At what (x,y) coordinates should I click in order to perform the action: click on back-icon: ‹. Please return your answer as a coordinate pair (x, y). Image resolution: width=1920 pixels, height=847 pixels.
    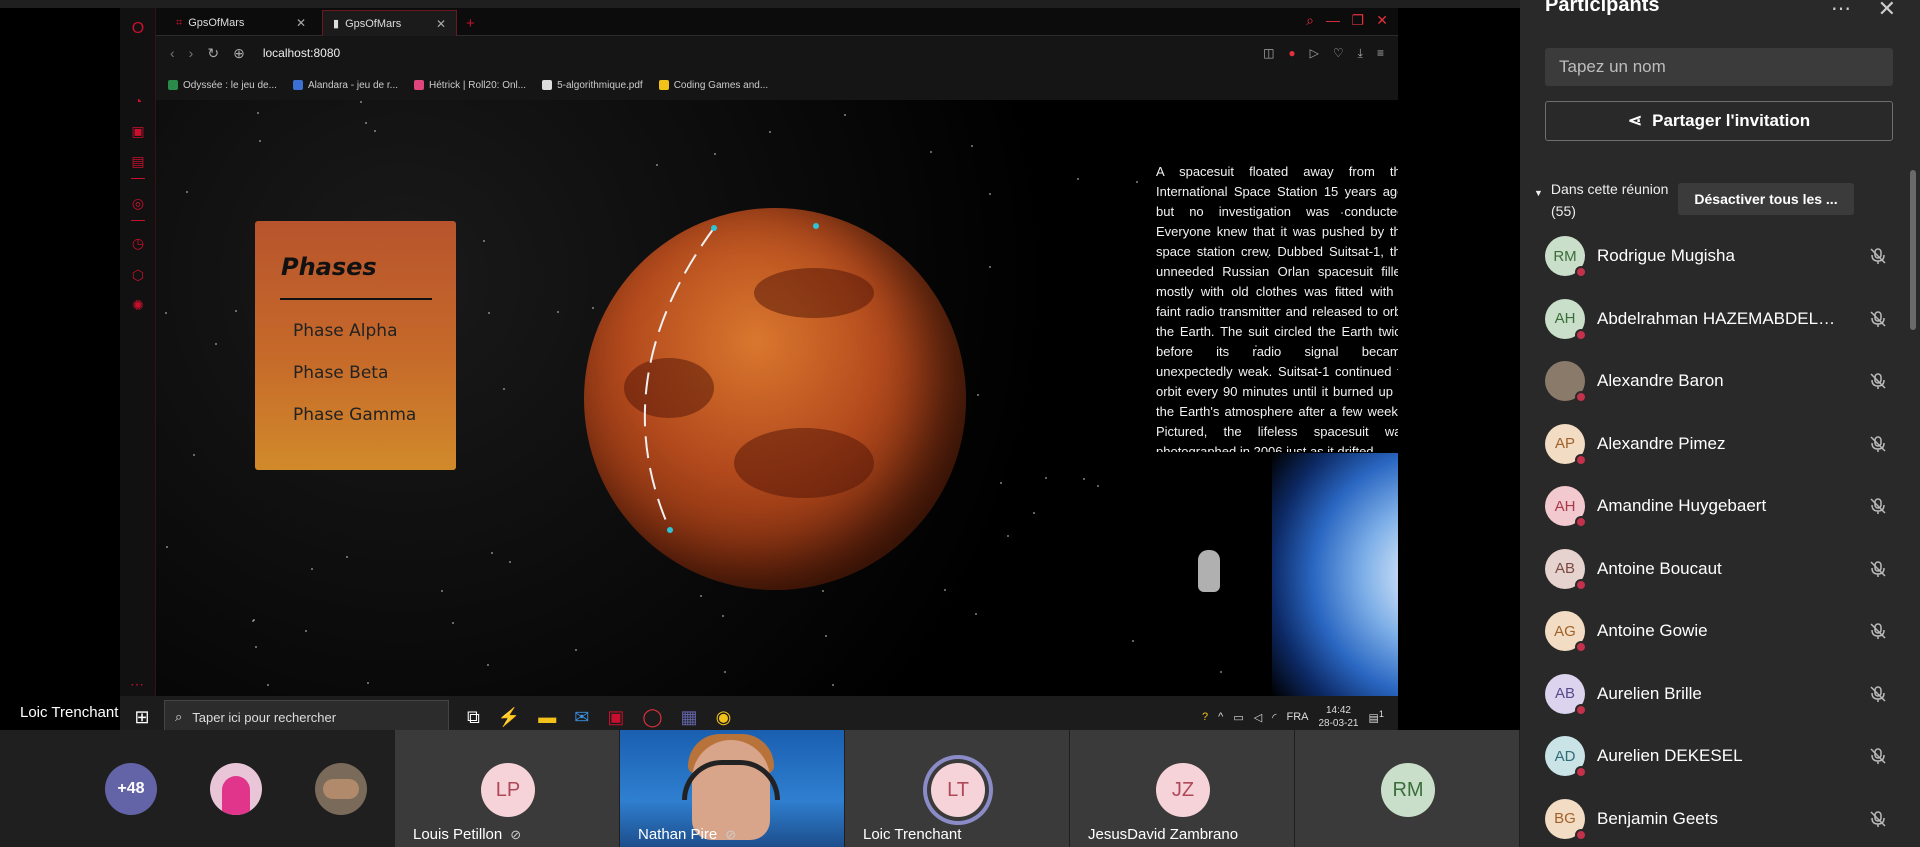
    Looking at the image, I should click on (172, 53).